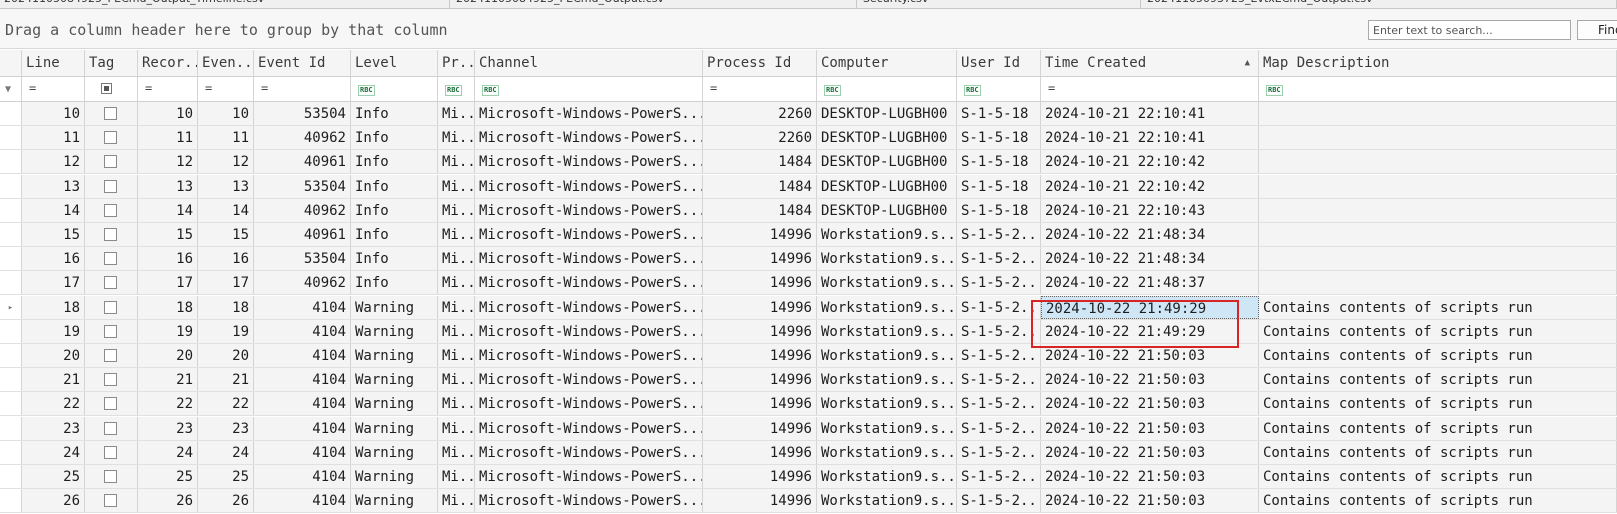 This screenshot has width=1617, height=514. I want to click on find-button: Find, so click(1597, 30).